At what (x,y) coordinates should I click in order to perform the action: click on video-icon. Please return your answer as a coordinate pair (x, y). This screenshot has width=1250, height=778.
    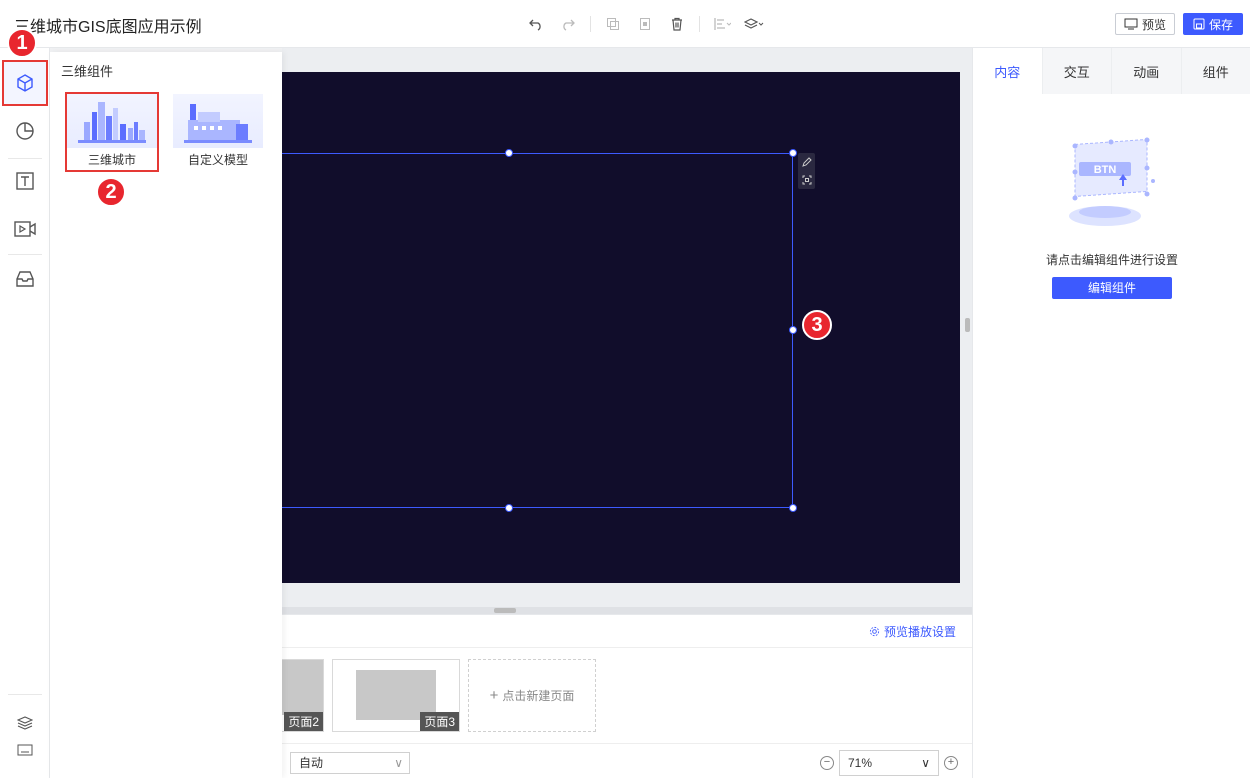
    Looking at the image, I should click on (25, 229).